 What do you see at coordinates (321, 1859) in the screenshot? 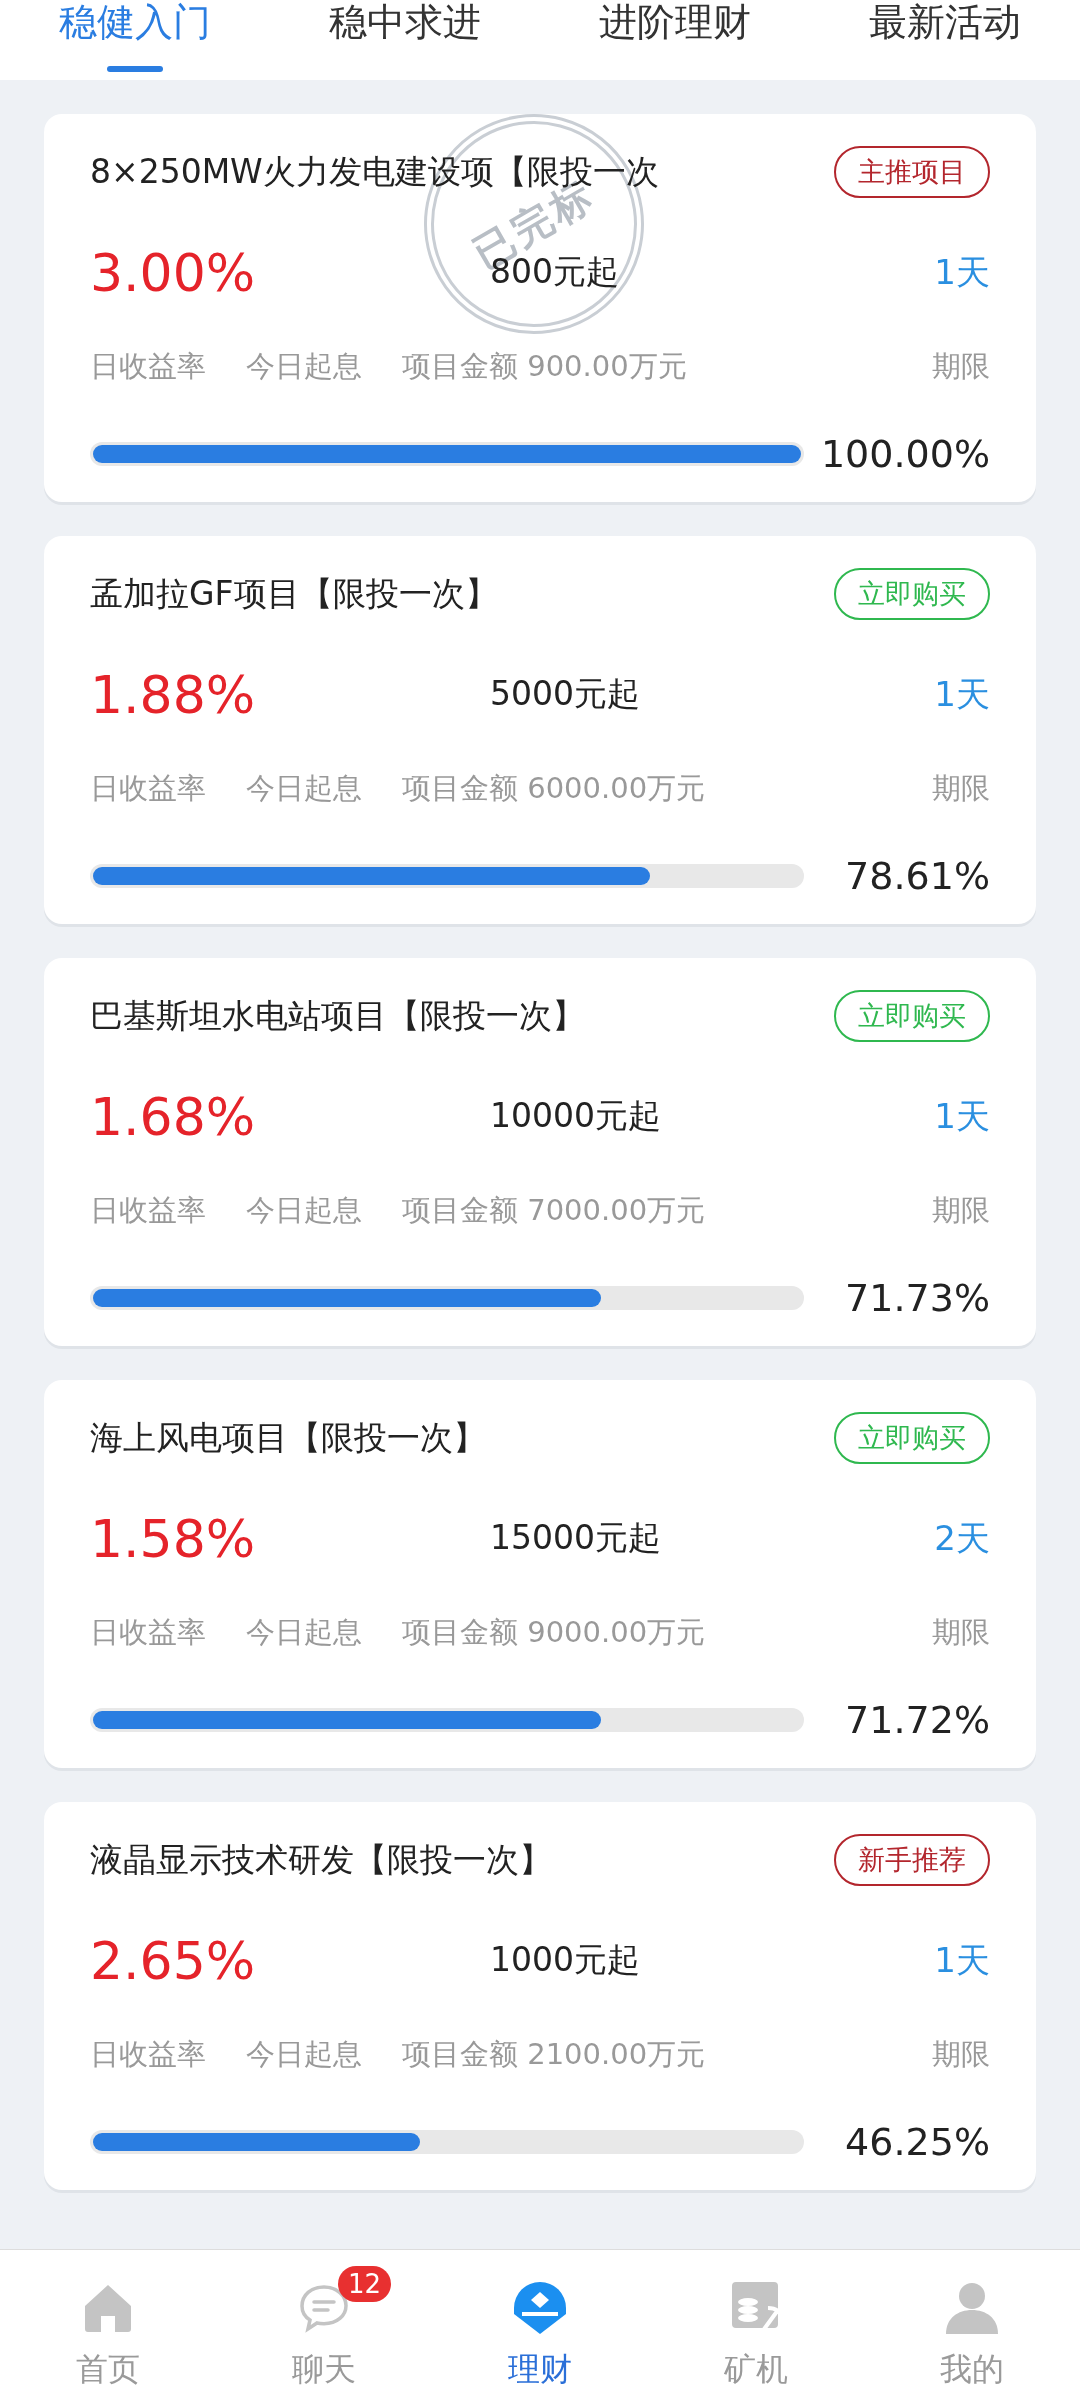
I see `product-title: 液晶显示技术研发【限投一次】` at bounding box center [321, 1859].